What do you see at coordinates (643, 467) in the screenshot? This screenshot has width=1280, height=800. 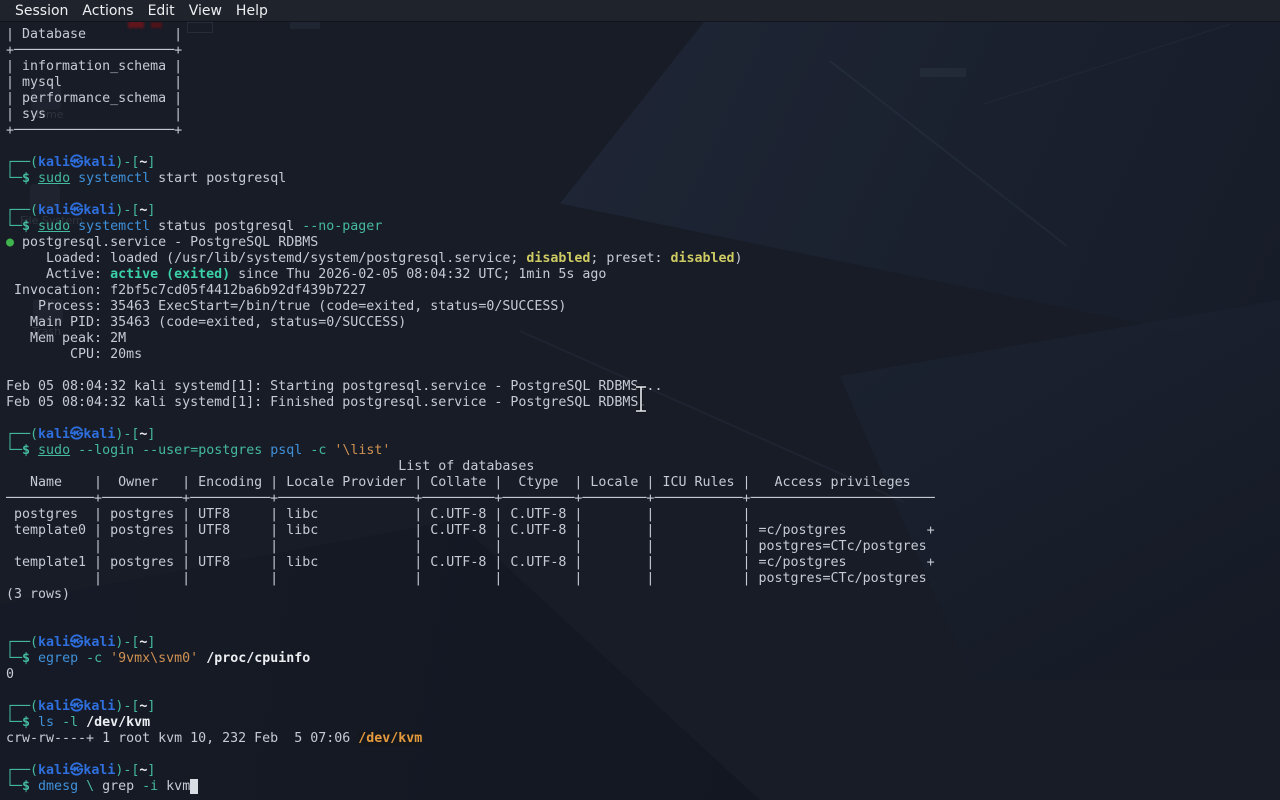 I see `terminal-line: List of databases` at bounding box center [643, 467].